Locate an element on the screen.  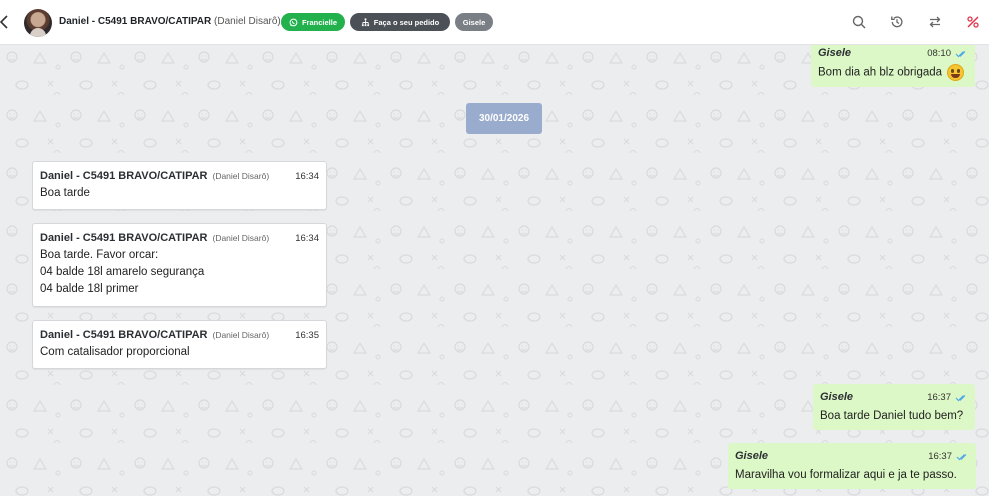
agent-chip-label: Gisele is located at coordinates (474, 22).